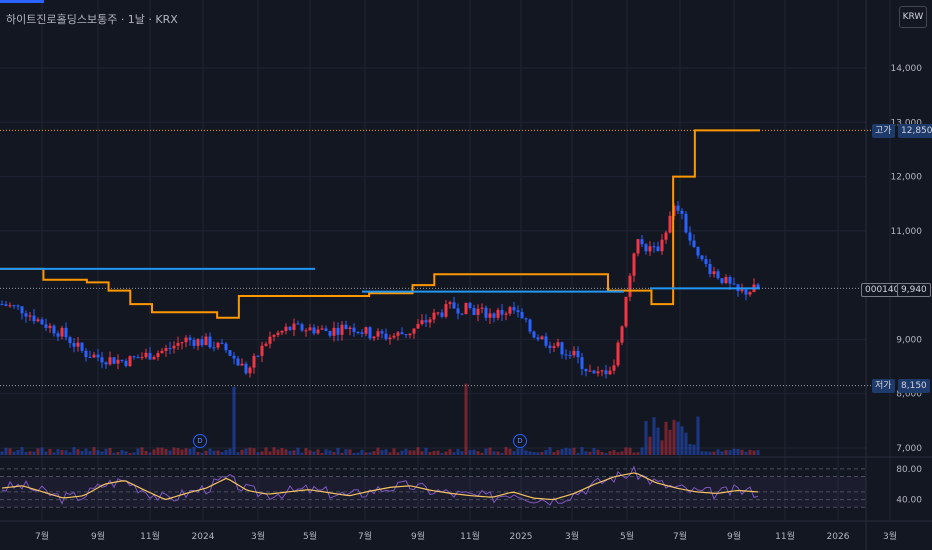 This screenshot has height=550, width=932. I want to click on high-label-tag: 고가, so click(883, 131).